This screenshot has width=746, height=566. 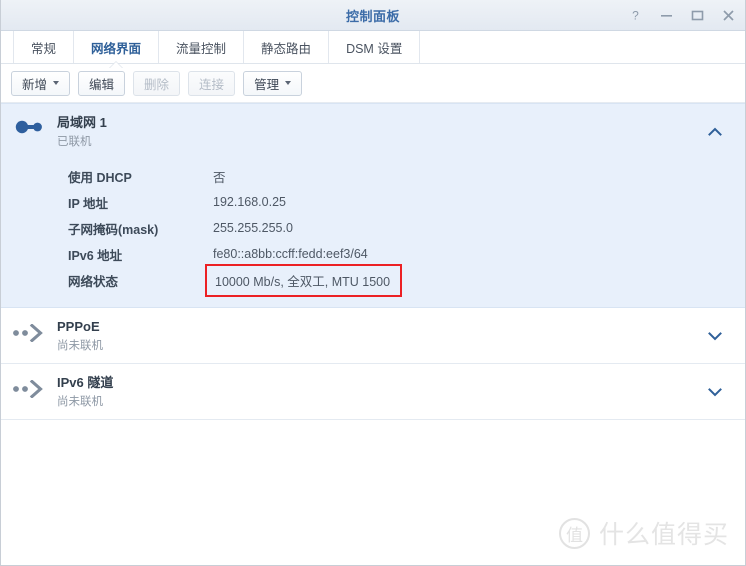 I want to click on tab-label: 常规, so click(x=44, y=48).